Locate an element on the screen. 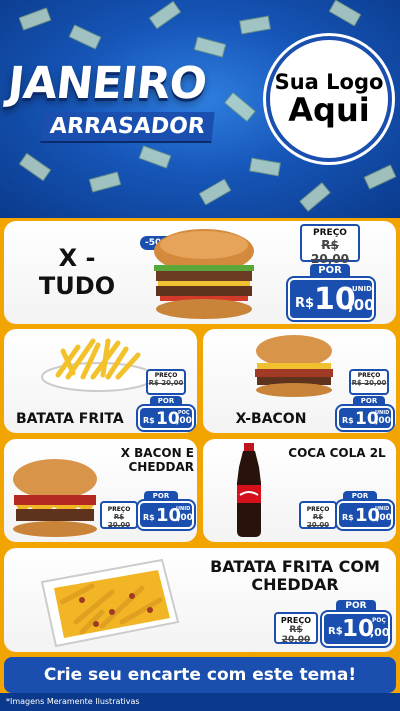  product-name: BATATA FRITA is located at coordinates (70, 419).